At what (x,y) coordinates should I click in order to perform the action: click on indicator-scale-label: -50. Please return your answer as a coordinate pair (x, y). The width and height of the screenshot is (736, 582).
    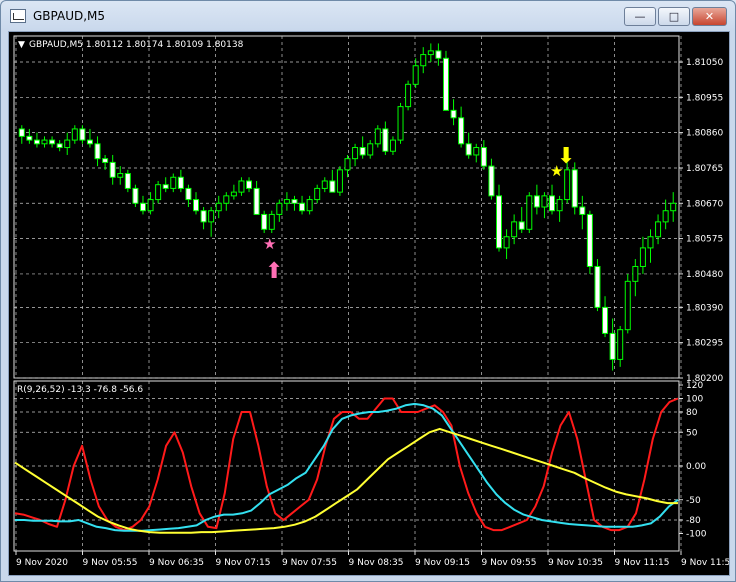
    Looking at the image, I should click on (693, 501).